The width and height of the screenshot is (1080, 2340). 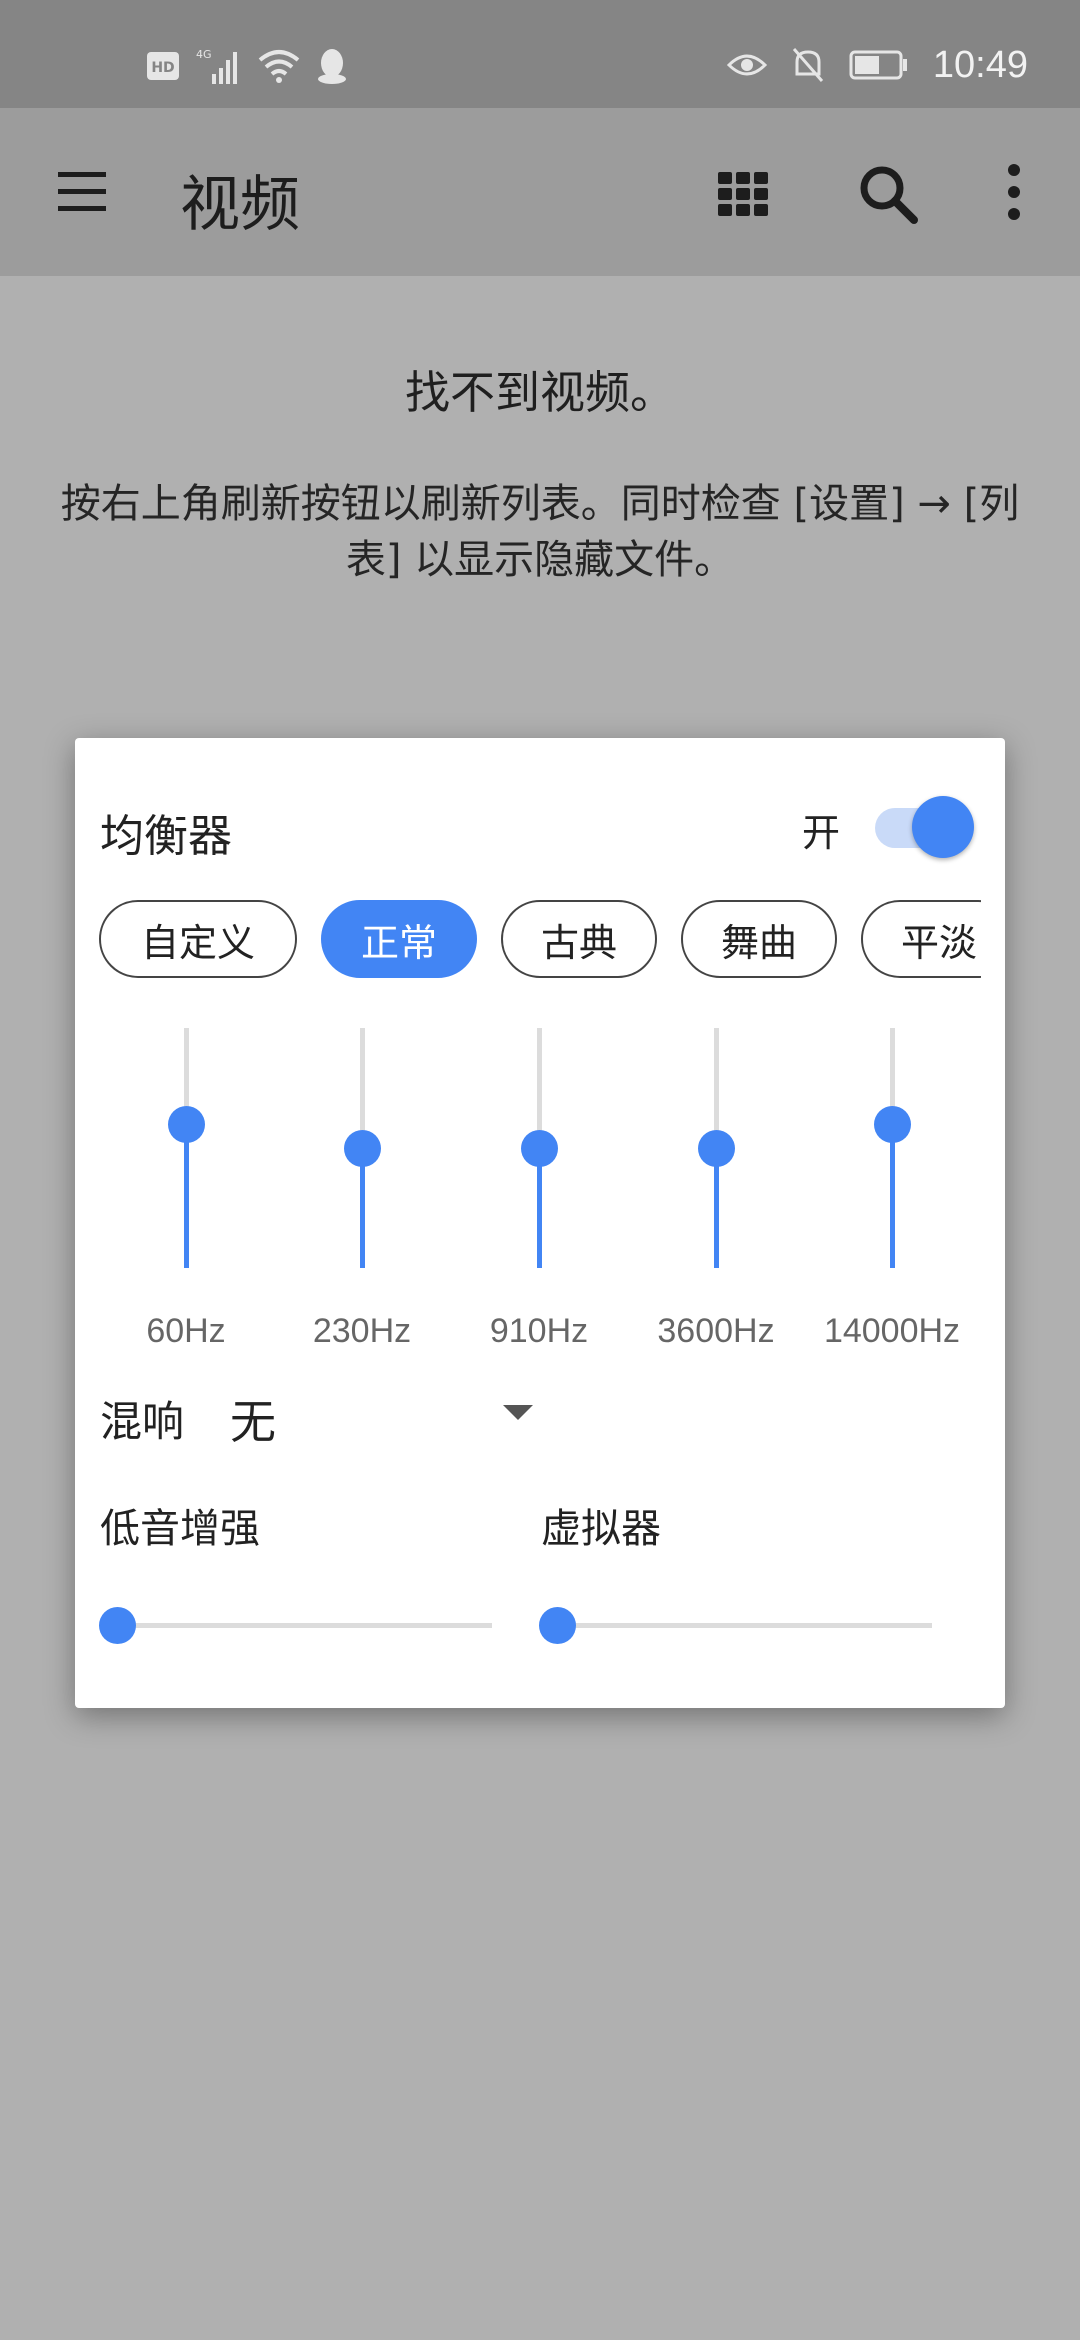 I want to click on signal-icon: 4G, so click(x=216, y=66).